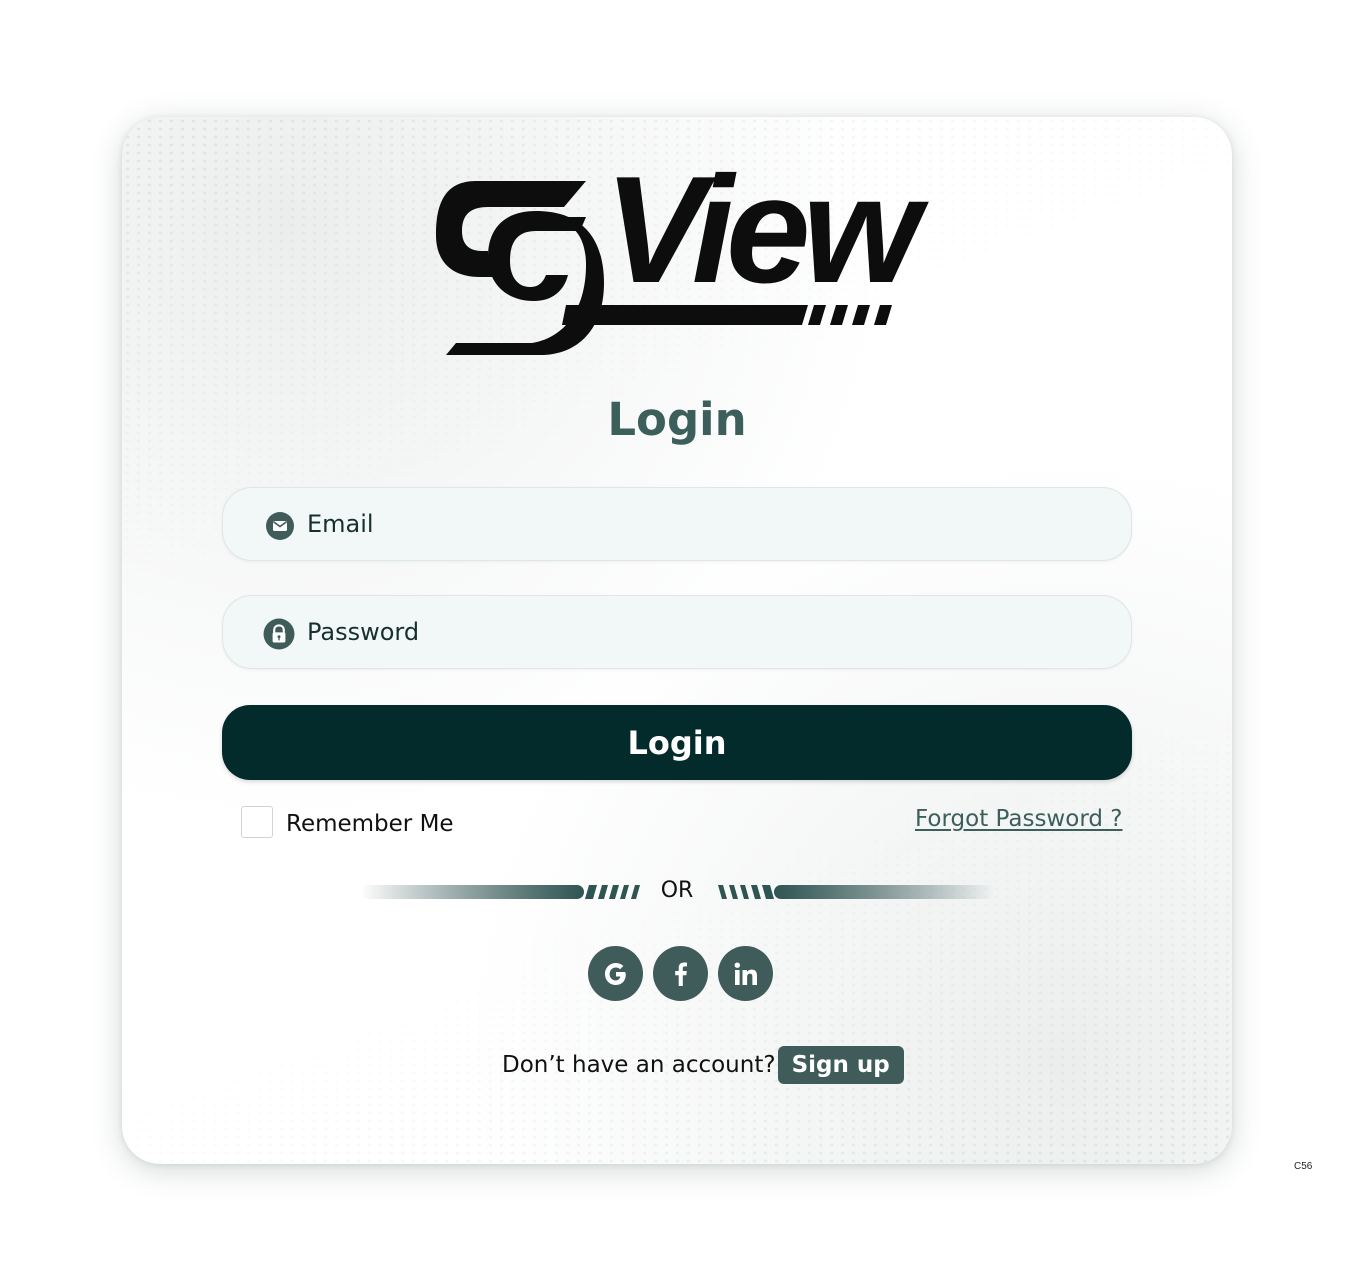 The width and height of the screenshot is (1354, 1280). Describe the element at coordinates (257, 822) in the screenshot. I see `remember-me-checkbox` at that location.